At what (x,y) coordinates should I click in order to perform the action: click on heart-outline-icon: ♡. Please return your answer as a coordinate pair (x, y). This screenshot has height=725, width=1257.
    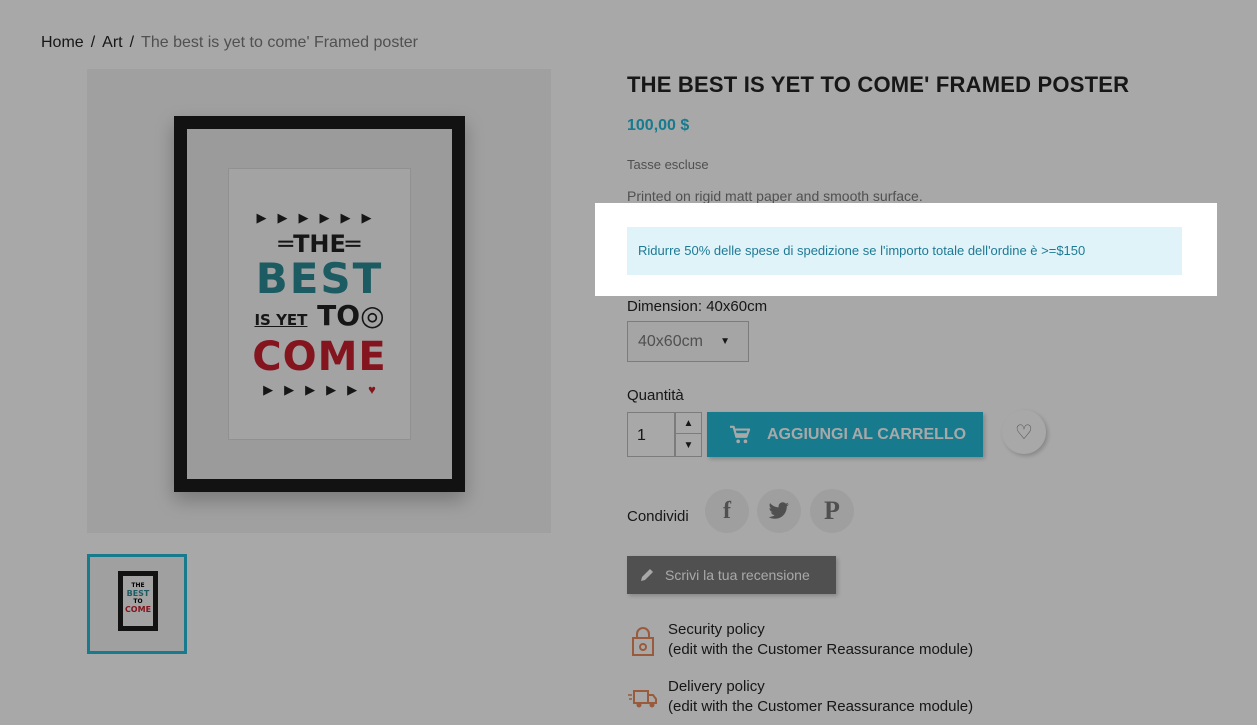
    Looking at the image, I should click on (1024, 432).